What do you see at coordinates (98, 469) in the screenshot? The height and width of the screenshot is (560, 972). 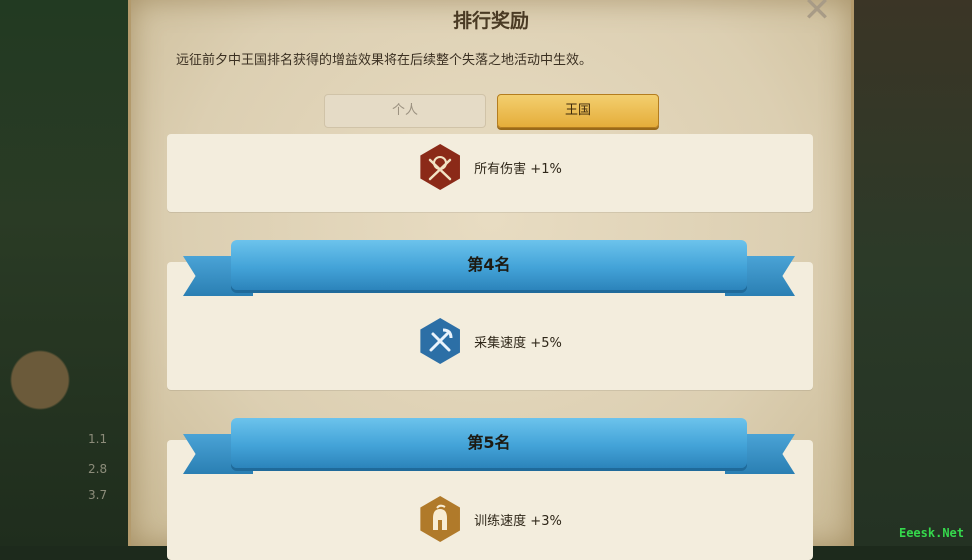 I see `background-text: 2.8` at bounding box center [98, 469].